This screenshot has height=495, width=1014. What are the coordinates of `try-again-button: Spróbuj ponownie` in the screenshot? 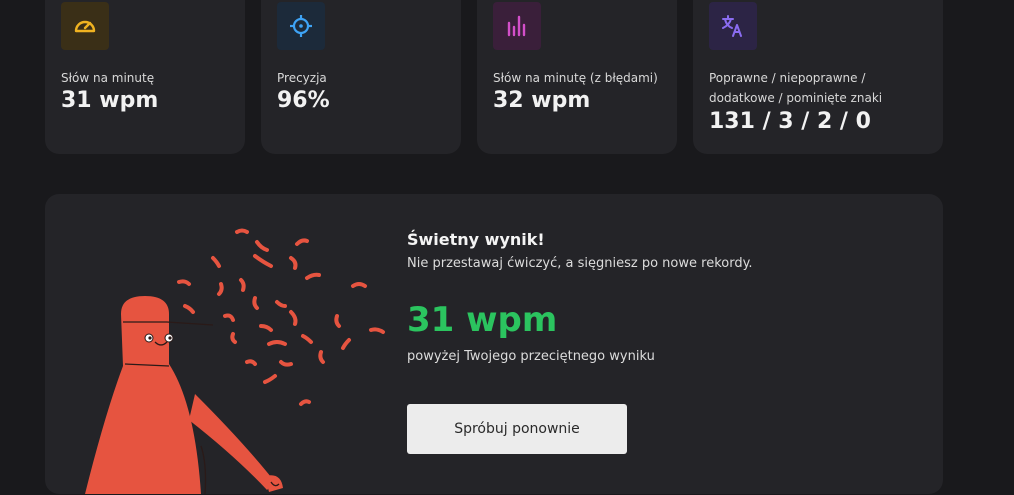 It's located at (517, 429).